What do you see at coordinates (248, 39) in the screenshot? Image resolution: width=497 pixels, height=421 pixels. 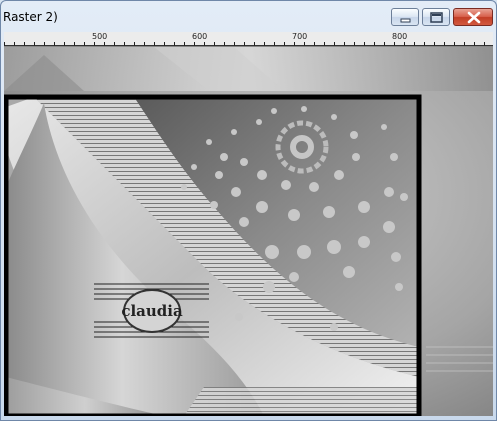 I see `horizontal-ruler: 500 600 700 800` at bounding box center [248, 39].